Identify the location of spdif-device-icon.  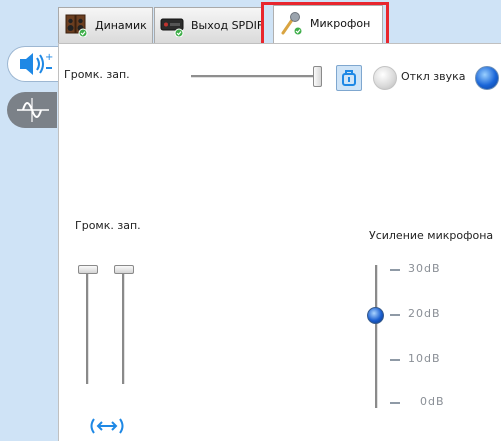
(172, 27).